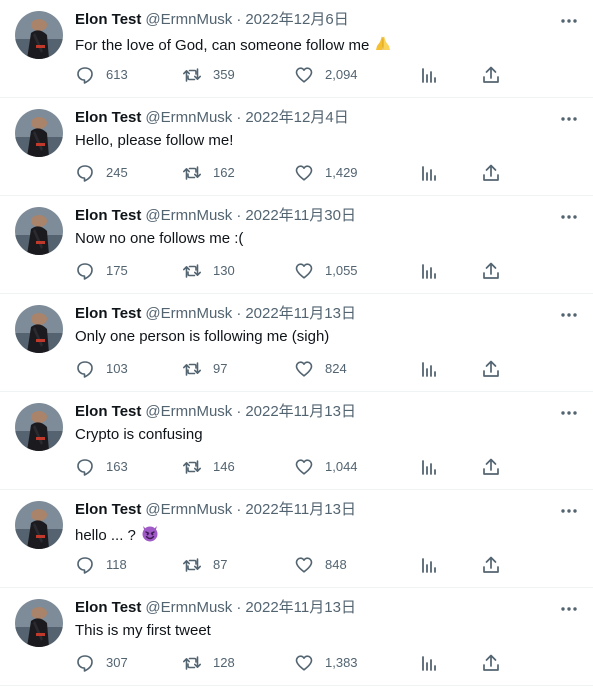  Describe the element at coordinates (202, 336) in the screenshot. I see `tweet-text-content: Only one person is following me (sigh)` at that location.